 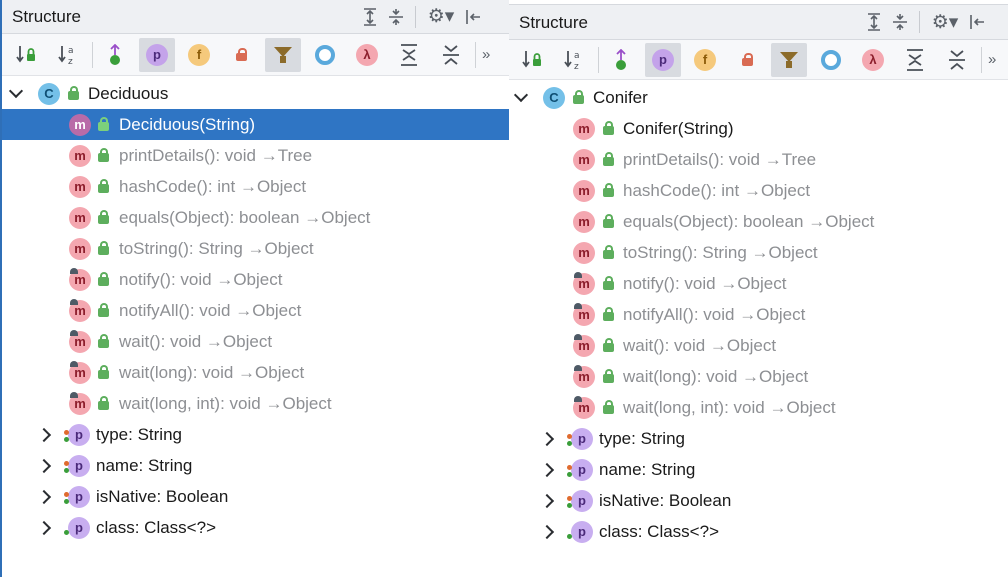 I want to click on method-row: m Conifer(String), so click(x=758, y=128).